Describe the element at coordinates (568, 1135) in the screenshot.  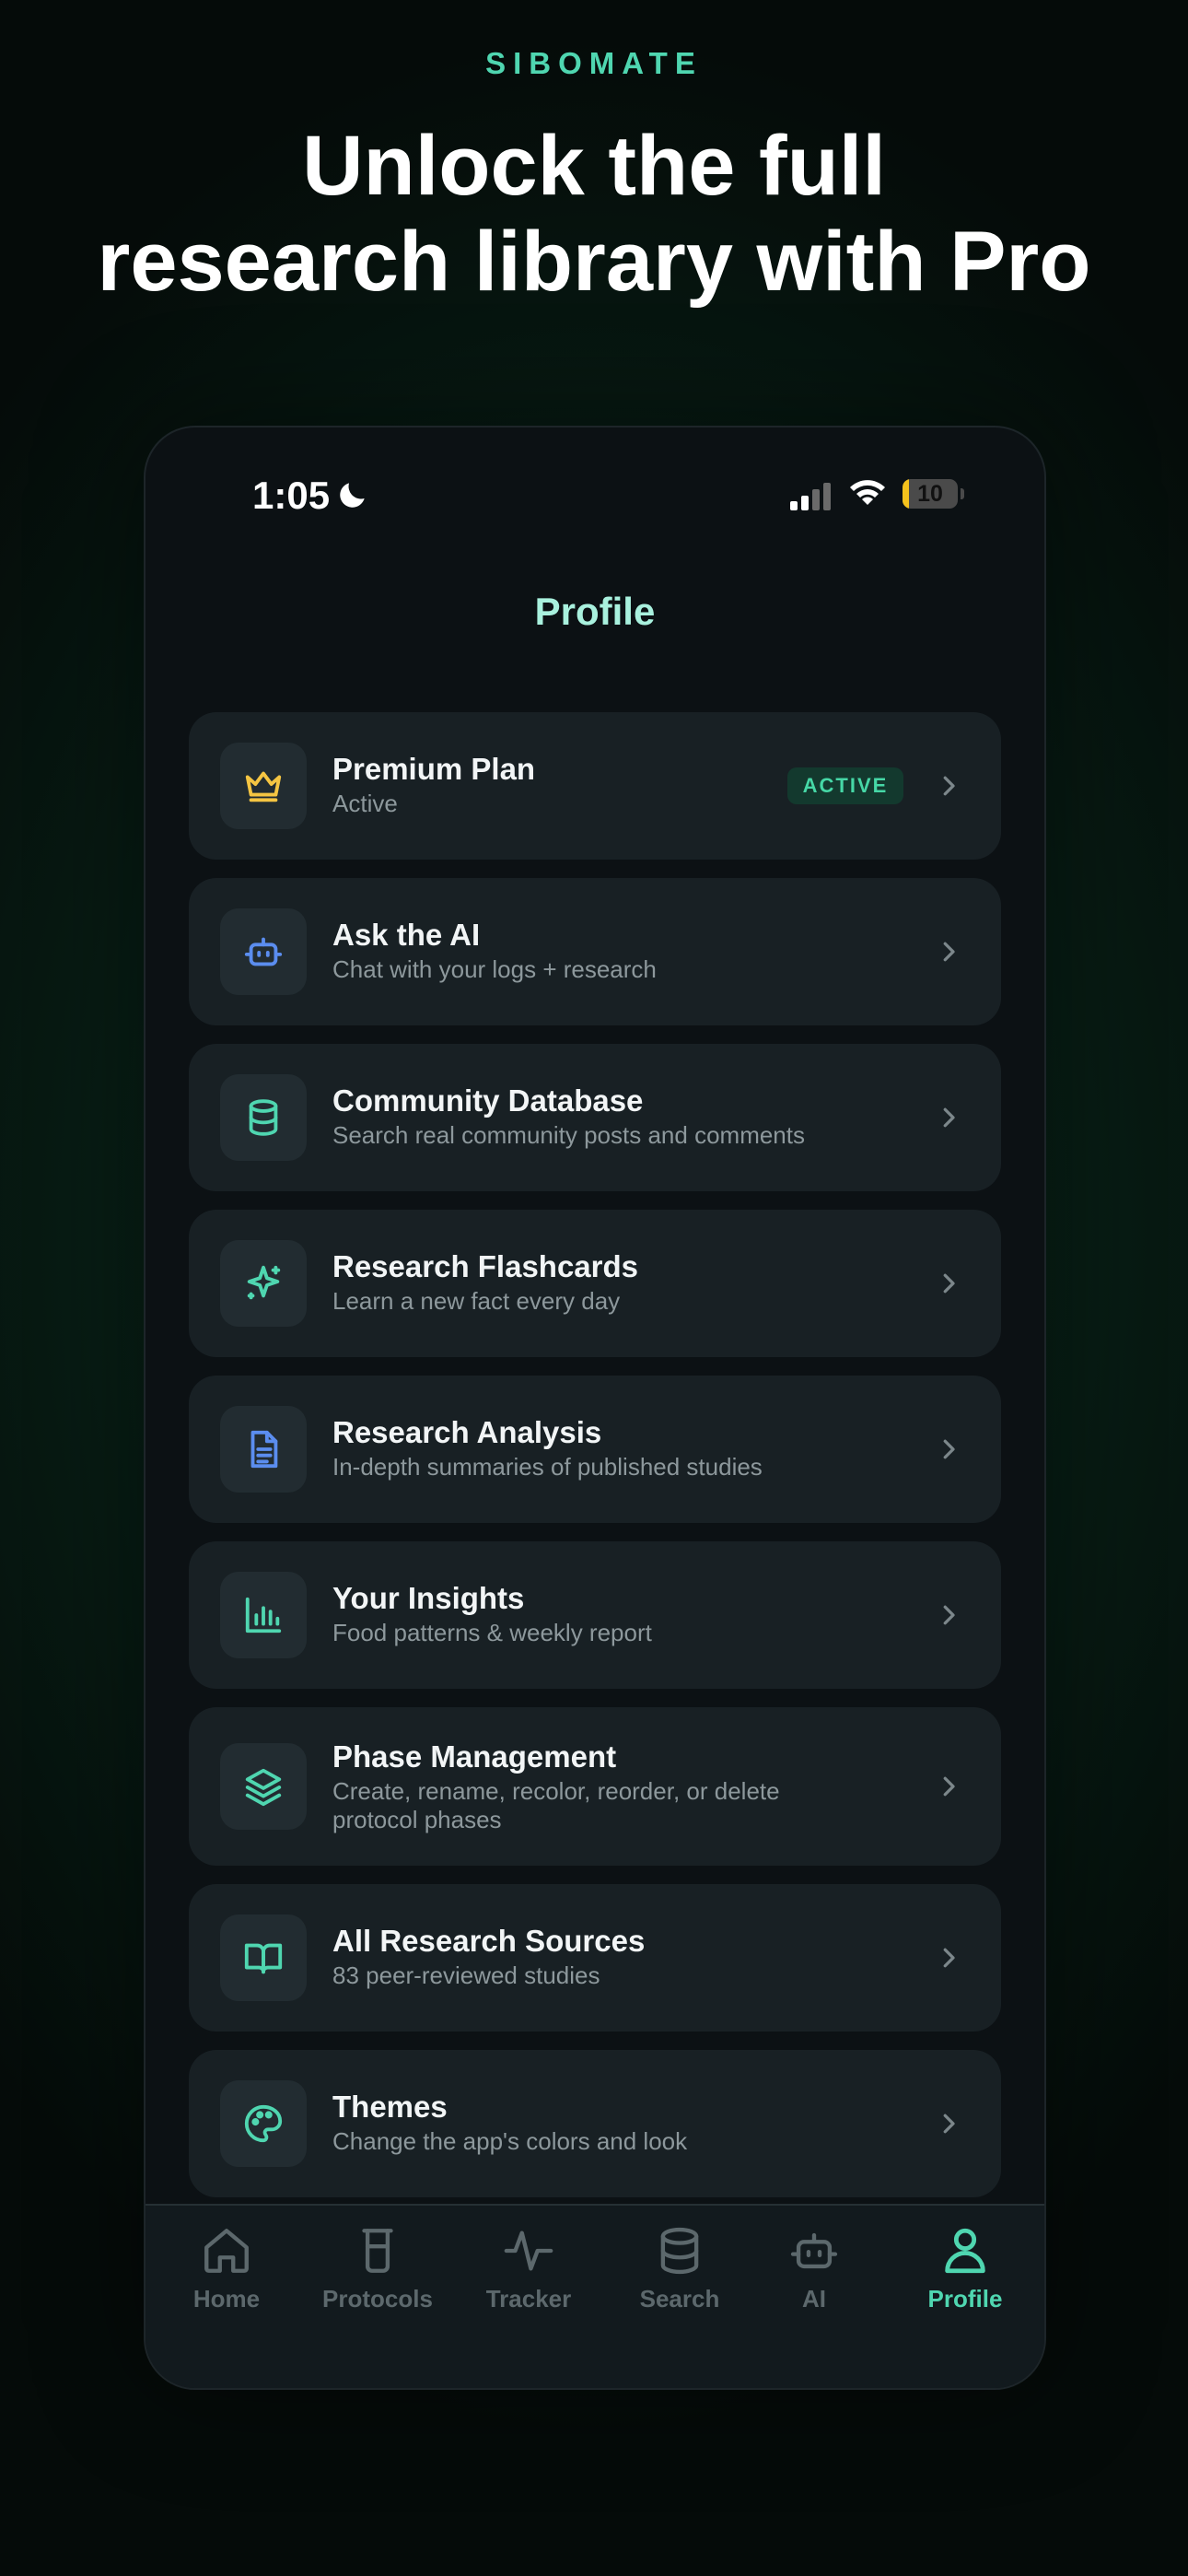
I see `item-subtitle: Search real community posts and comments` at that location.